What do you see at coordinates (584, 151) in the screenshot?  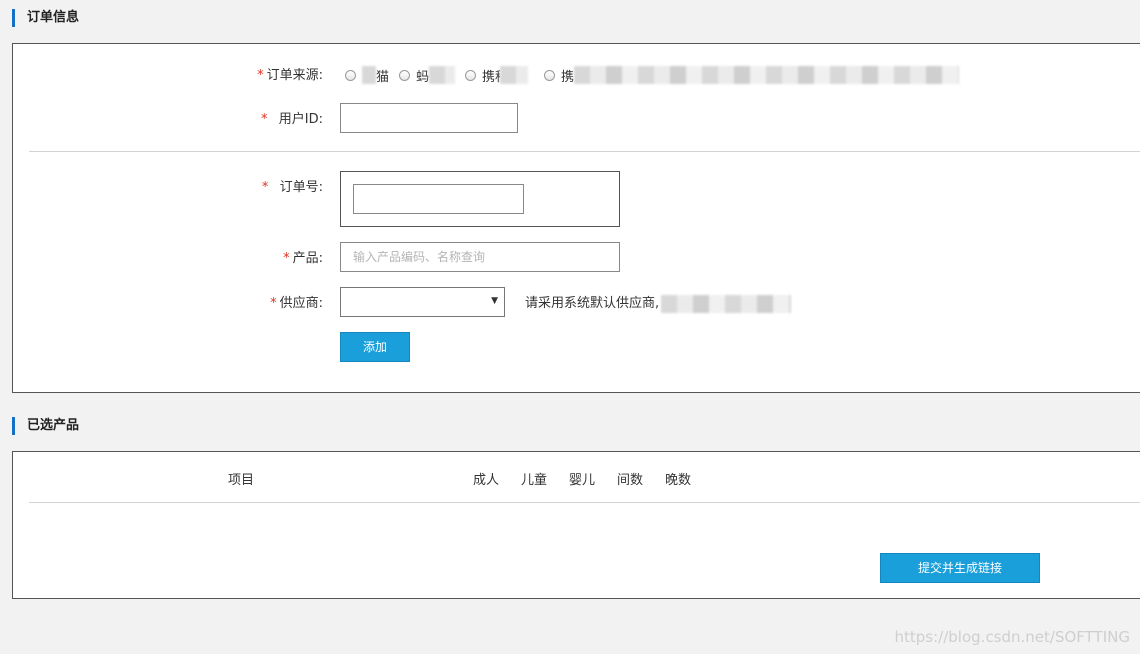 I see `section-divider` at bounding box center [584, 151].